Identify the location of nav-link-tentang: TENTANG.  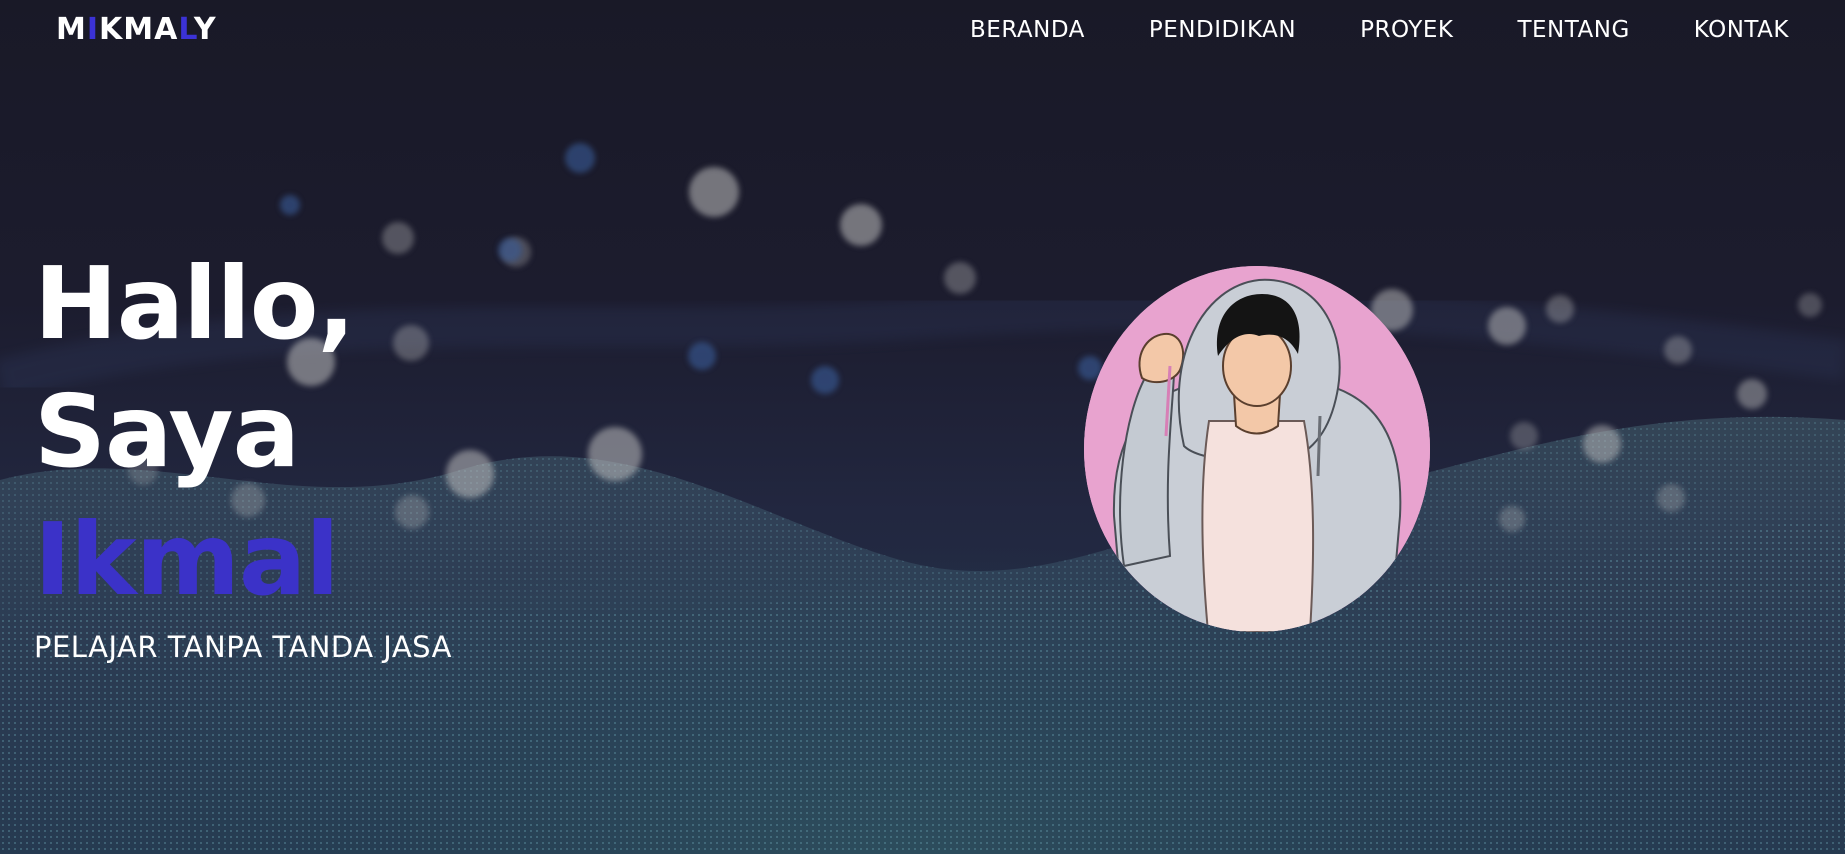
(1573, 30).